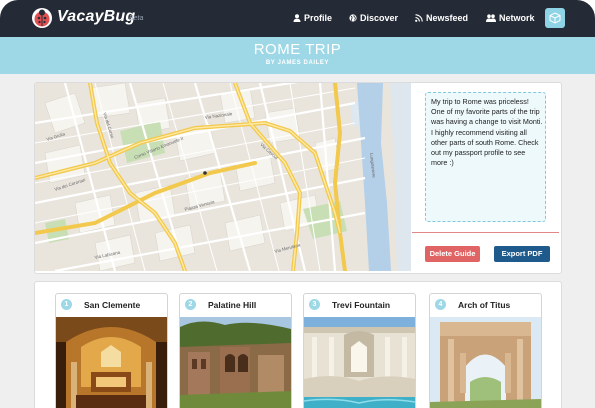 The width and height of the screenshot is (595, 408). I want to click on menu-button, so click(555, 18).